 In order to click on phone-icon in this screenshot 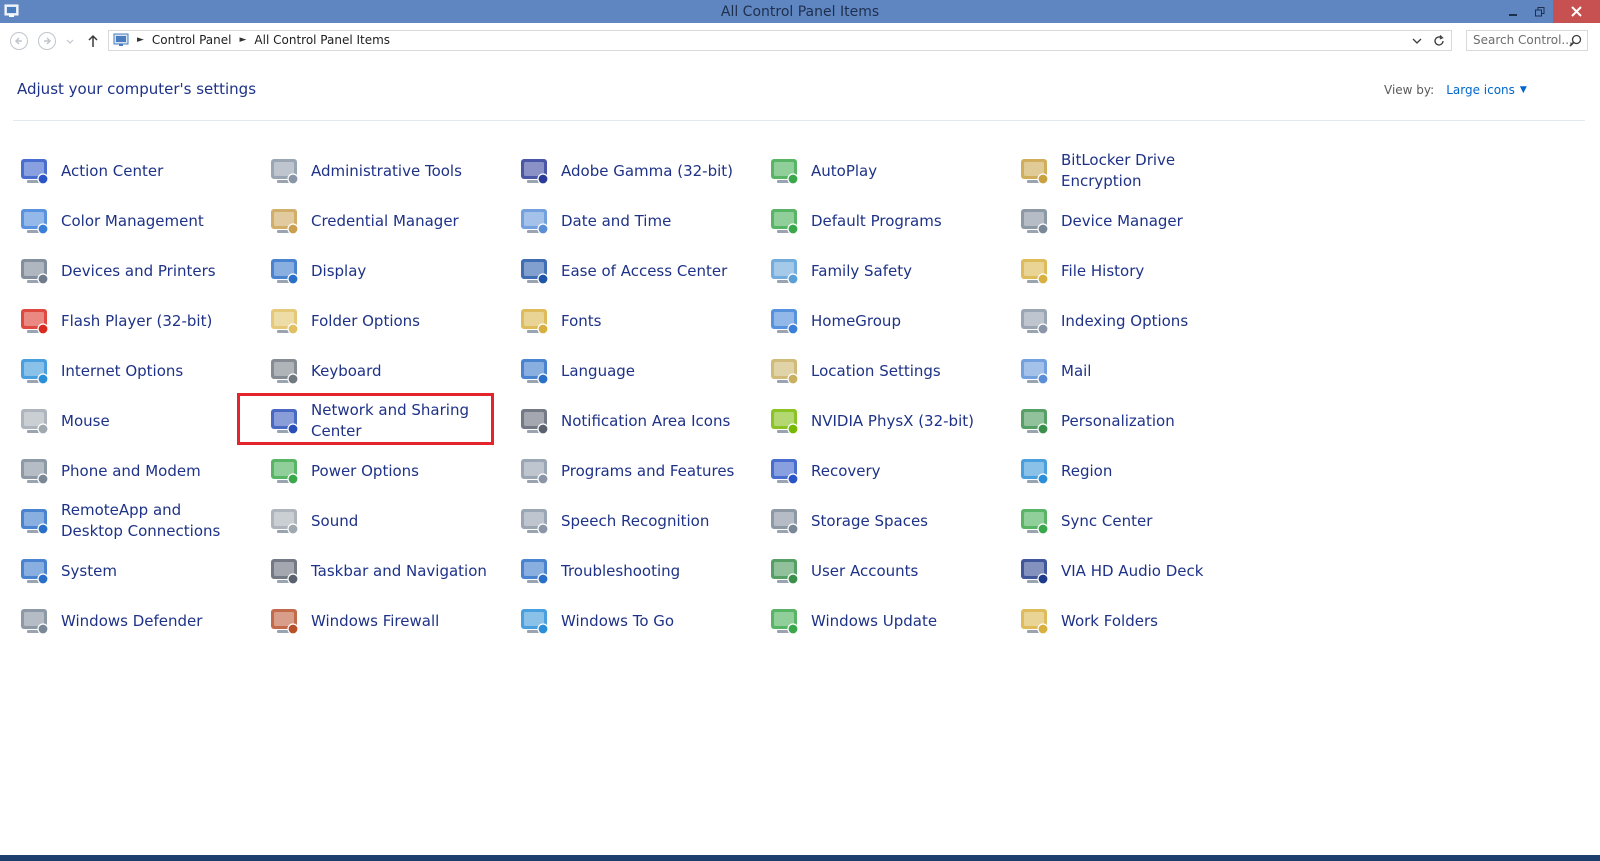, I will do `click(34, 471)`.